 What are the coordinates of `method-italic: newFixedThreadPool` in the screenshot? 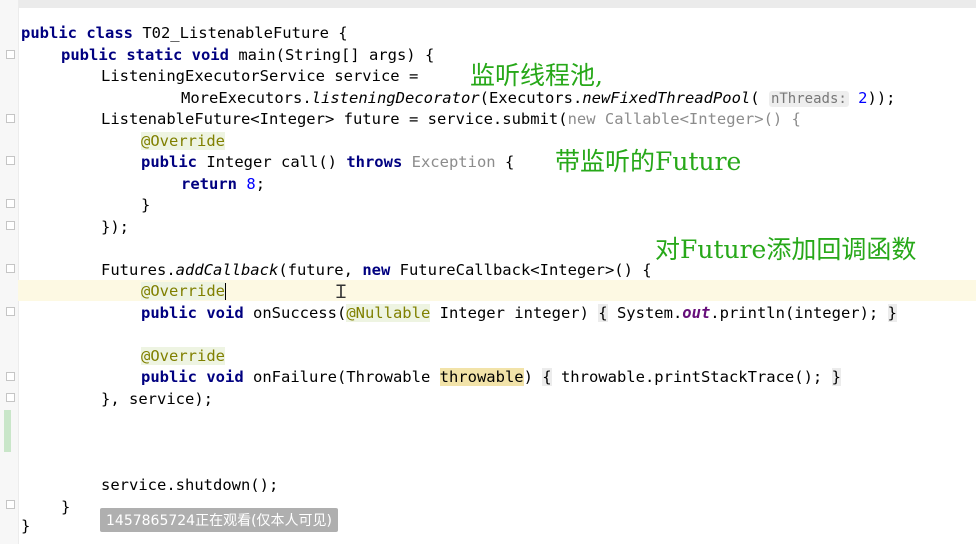 It's located at (666, 98).